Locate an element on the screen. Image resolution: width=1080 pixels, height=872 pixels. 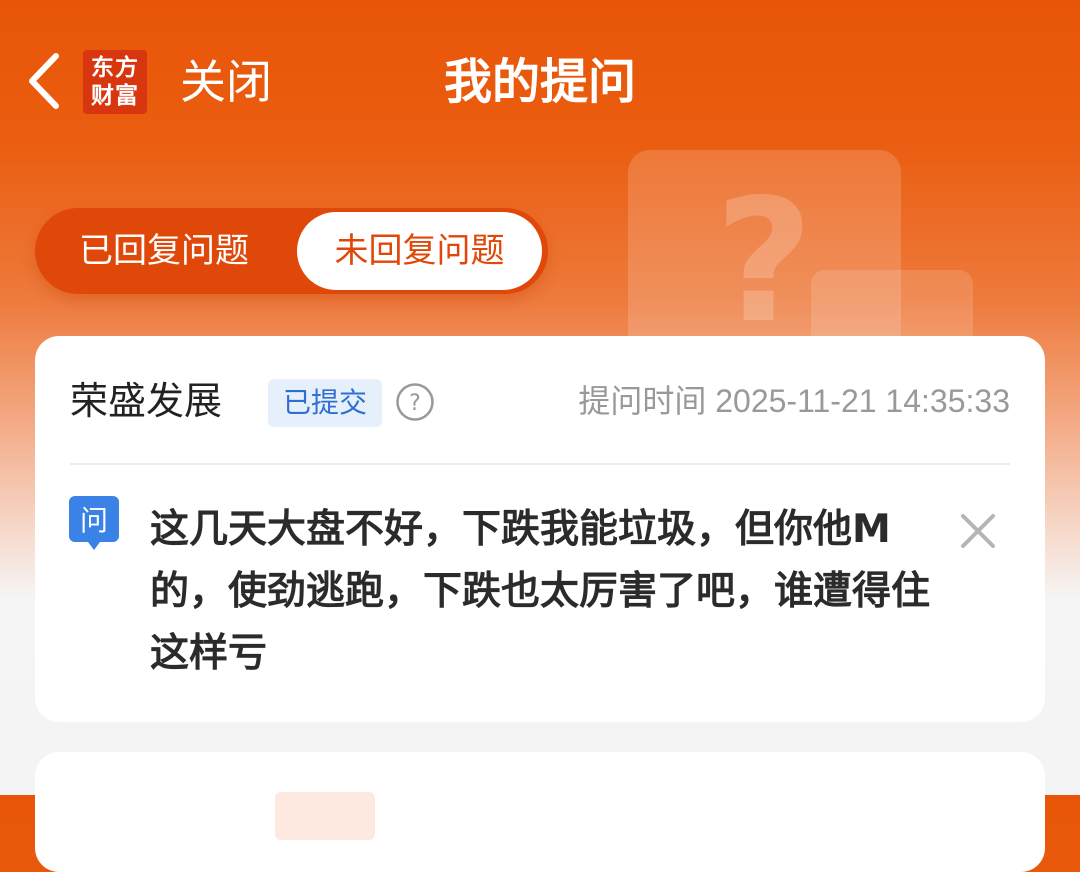
help-circle-icon: ? is located at coordinates (415, 402).